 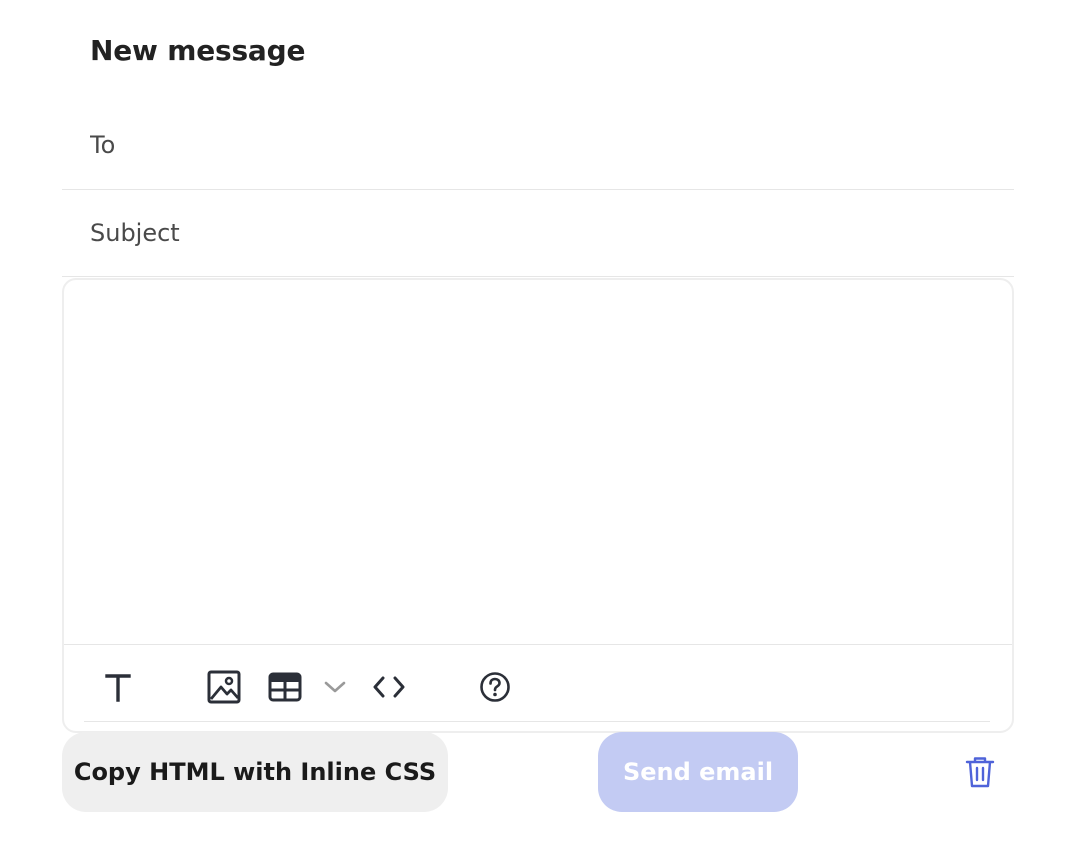 I want to click on subject-field-row, so click(x=538, y=233).